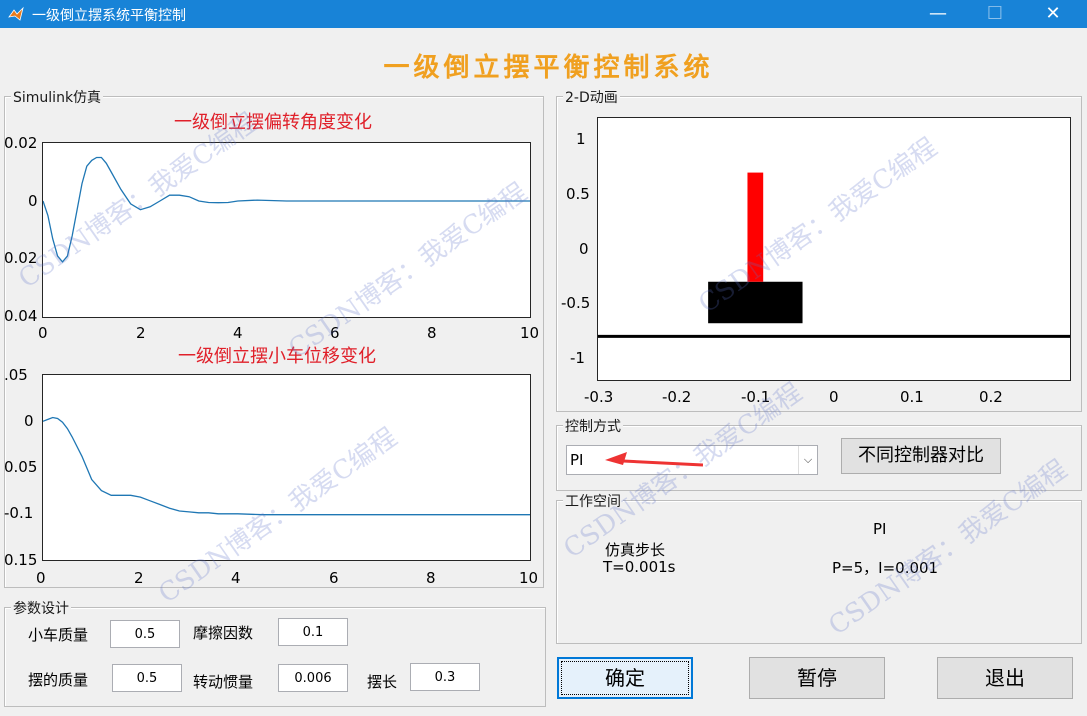  What do you see at coordinates (543, 14) in the screenshot?
I see `window-titlebar: 一级倒立摆系统平衡控制 — ☐ ✕` at bounding box center [543, 14].